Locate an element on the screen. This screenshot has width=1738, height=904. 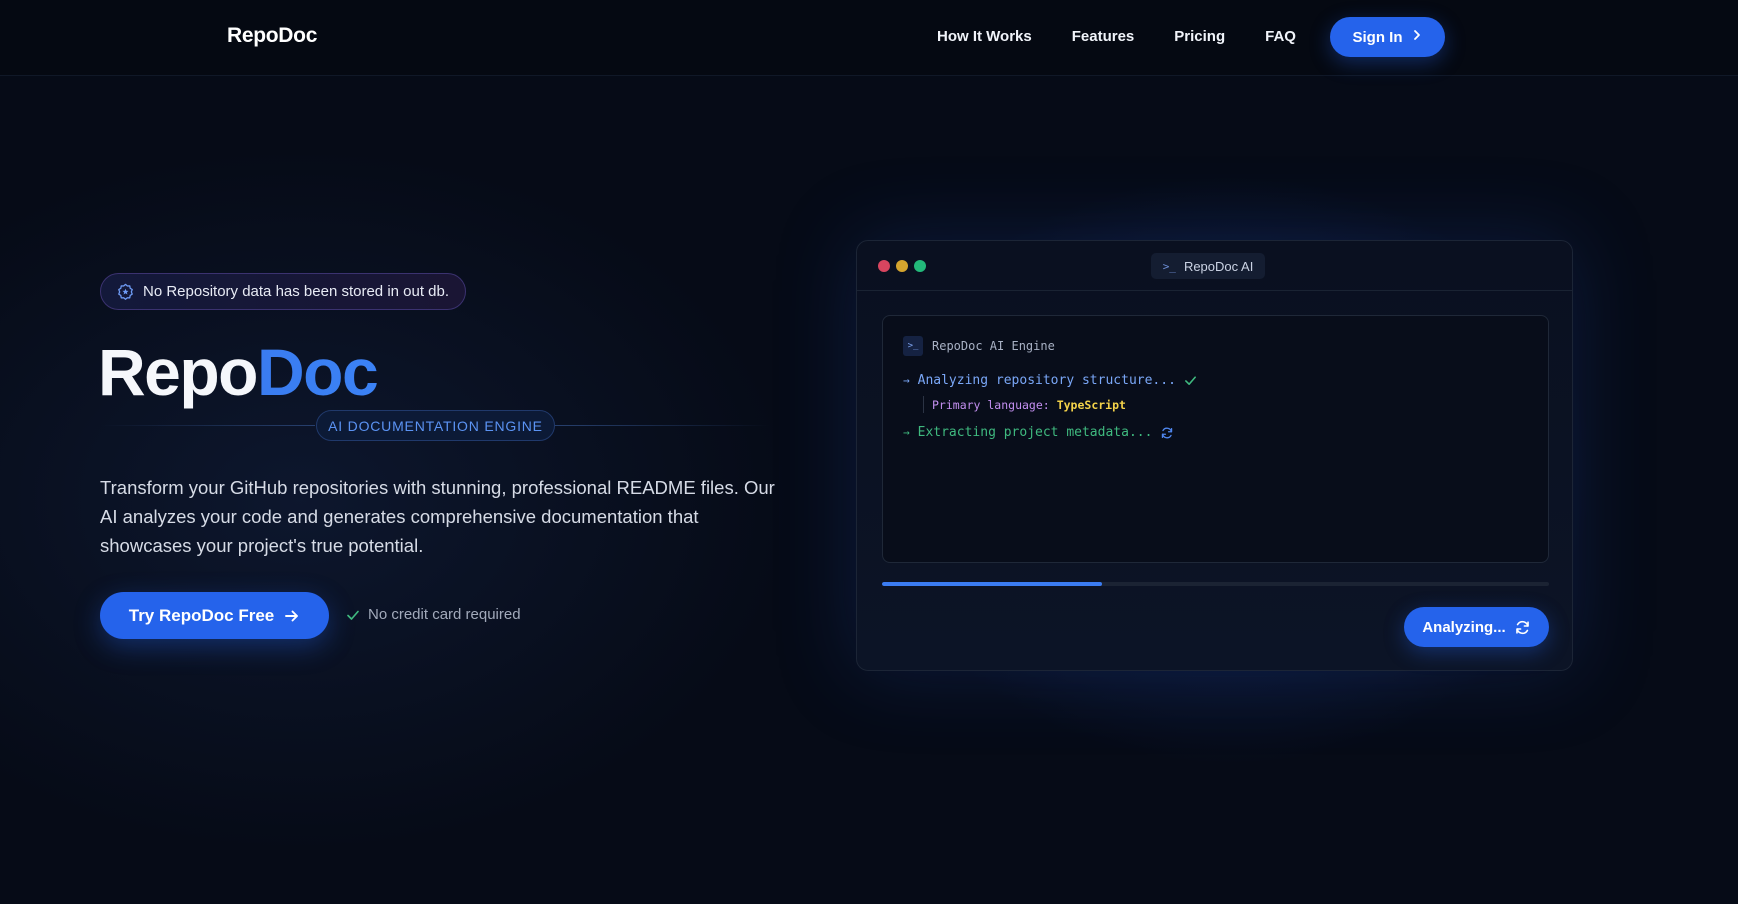
terminal-header: >_ RepoDoc AI Engine is located at coordinates (979, 346).